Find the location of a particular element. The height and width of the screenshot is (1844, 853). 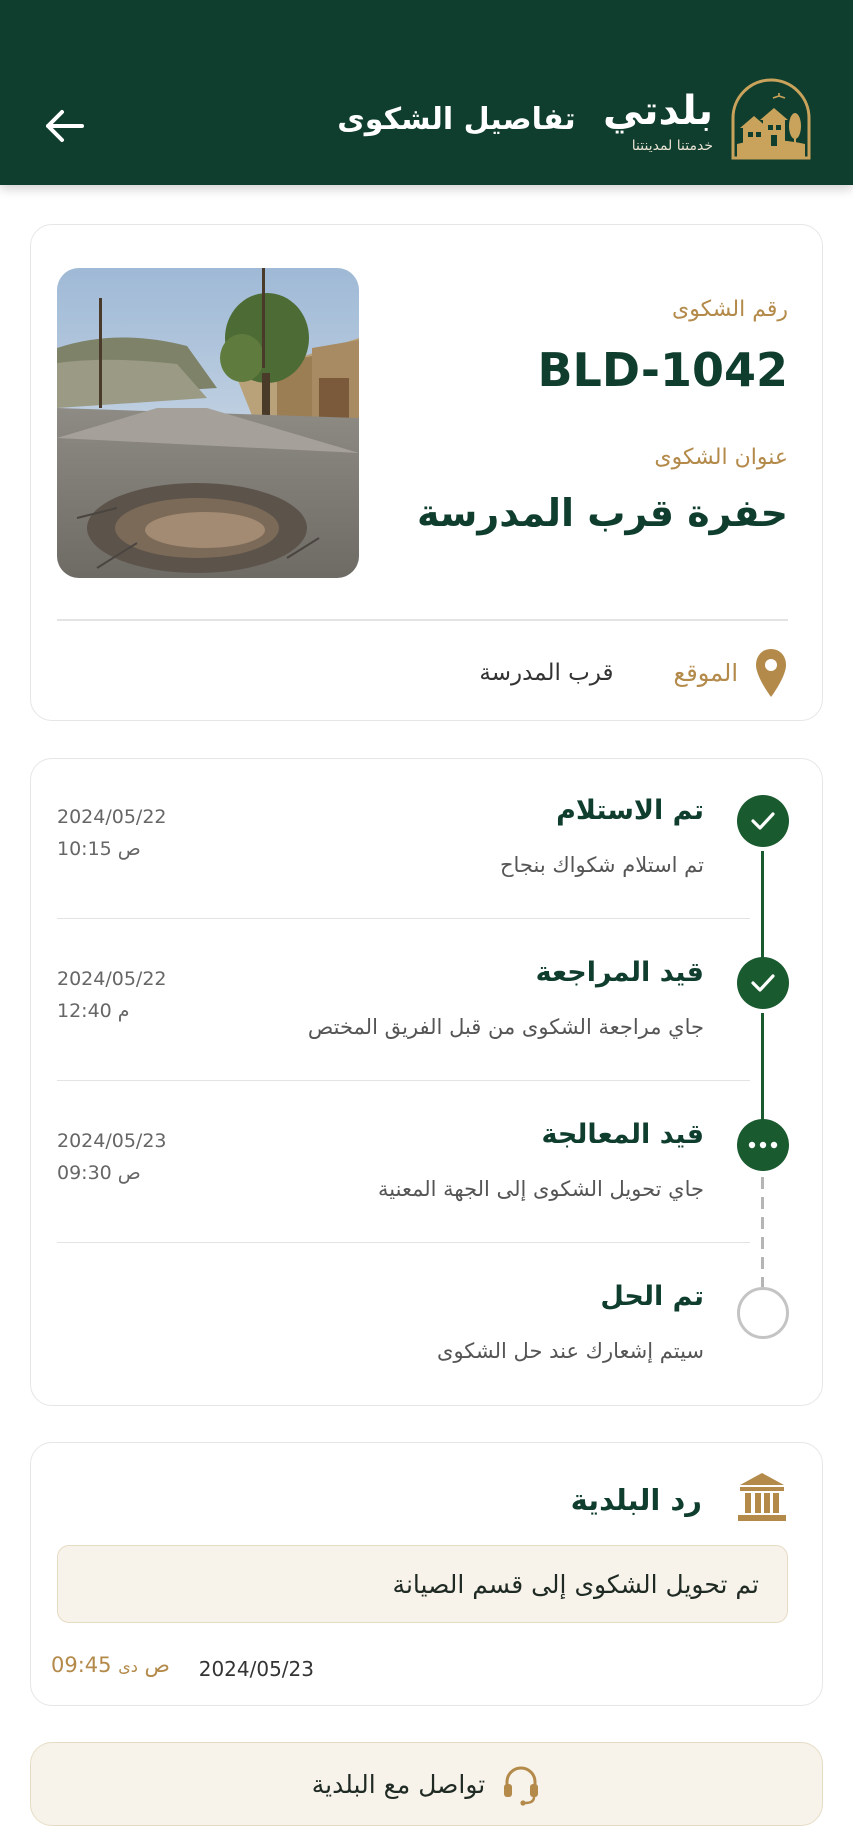

complaint-title-label: عنوان الشكوى is located at coordinates (721, 457).